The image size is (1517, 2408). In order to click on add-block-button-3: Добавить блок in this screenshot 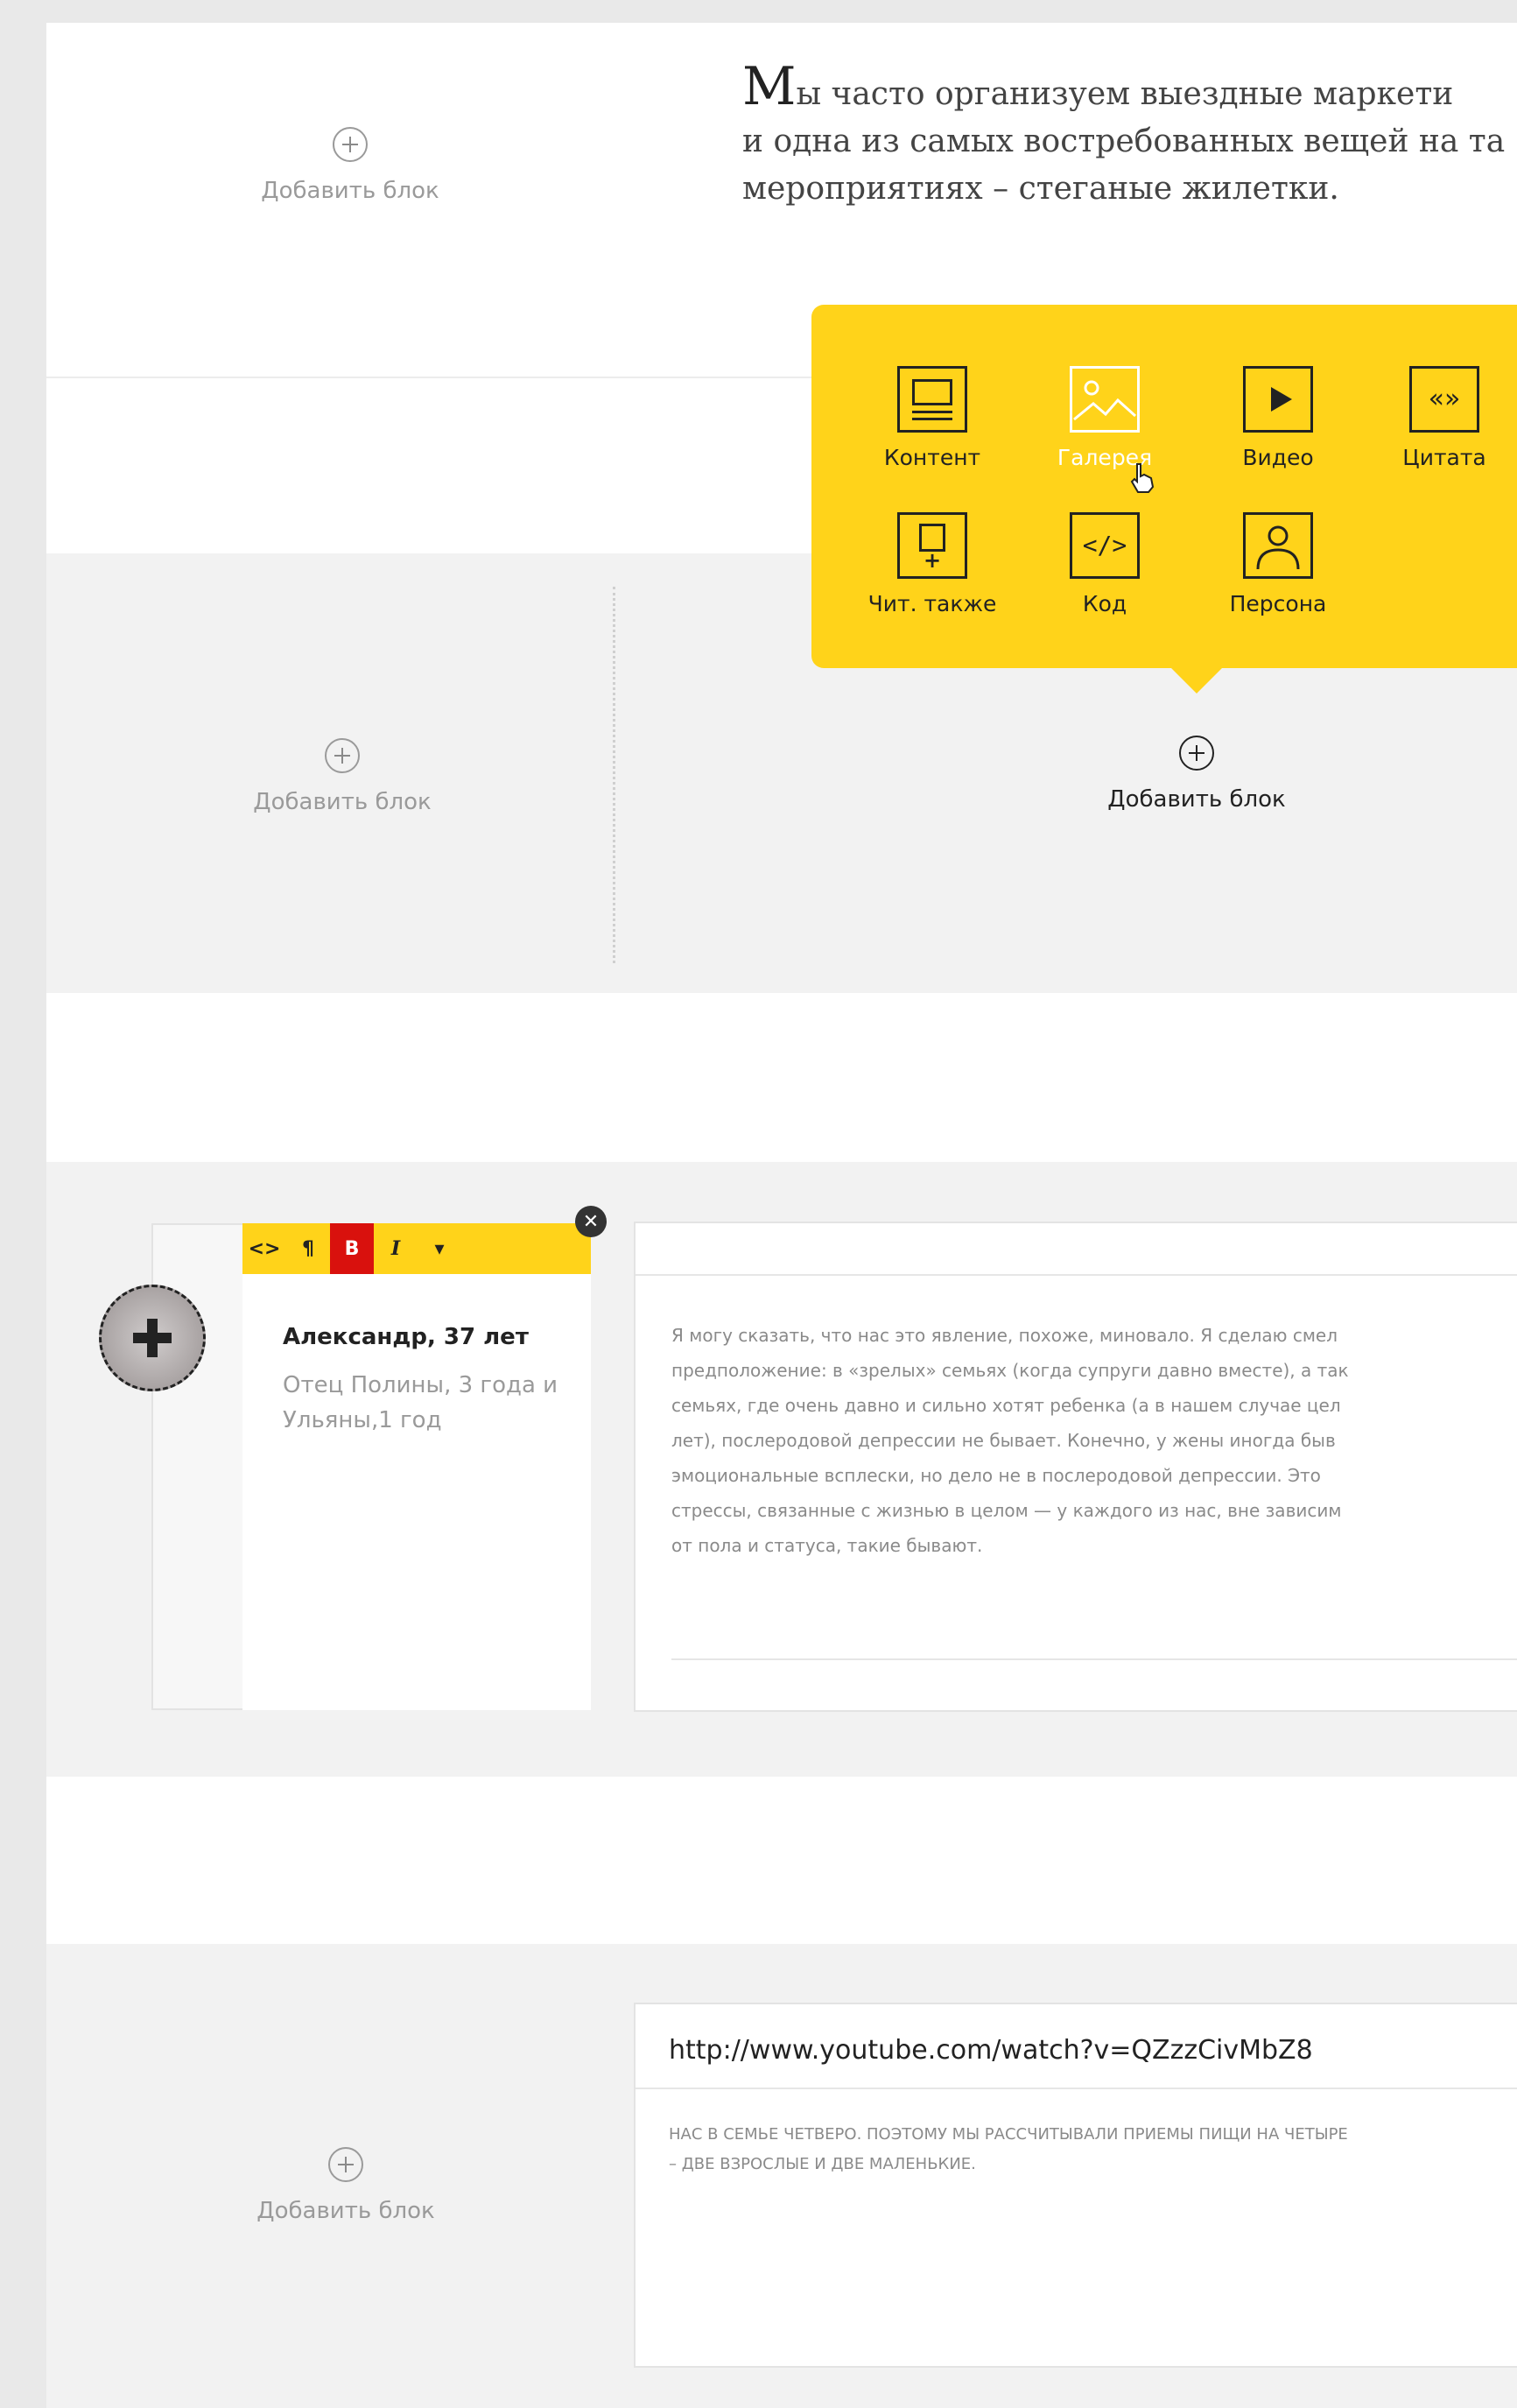, I will do `click(345, 2185)`.